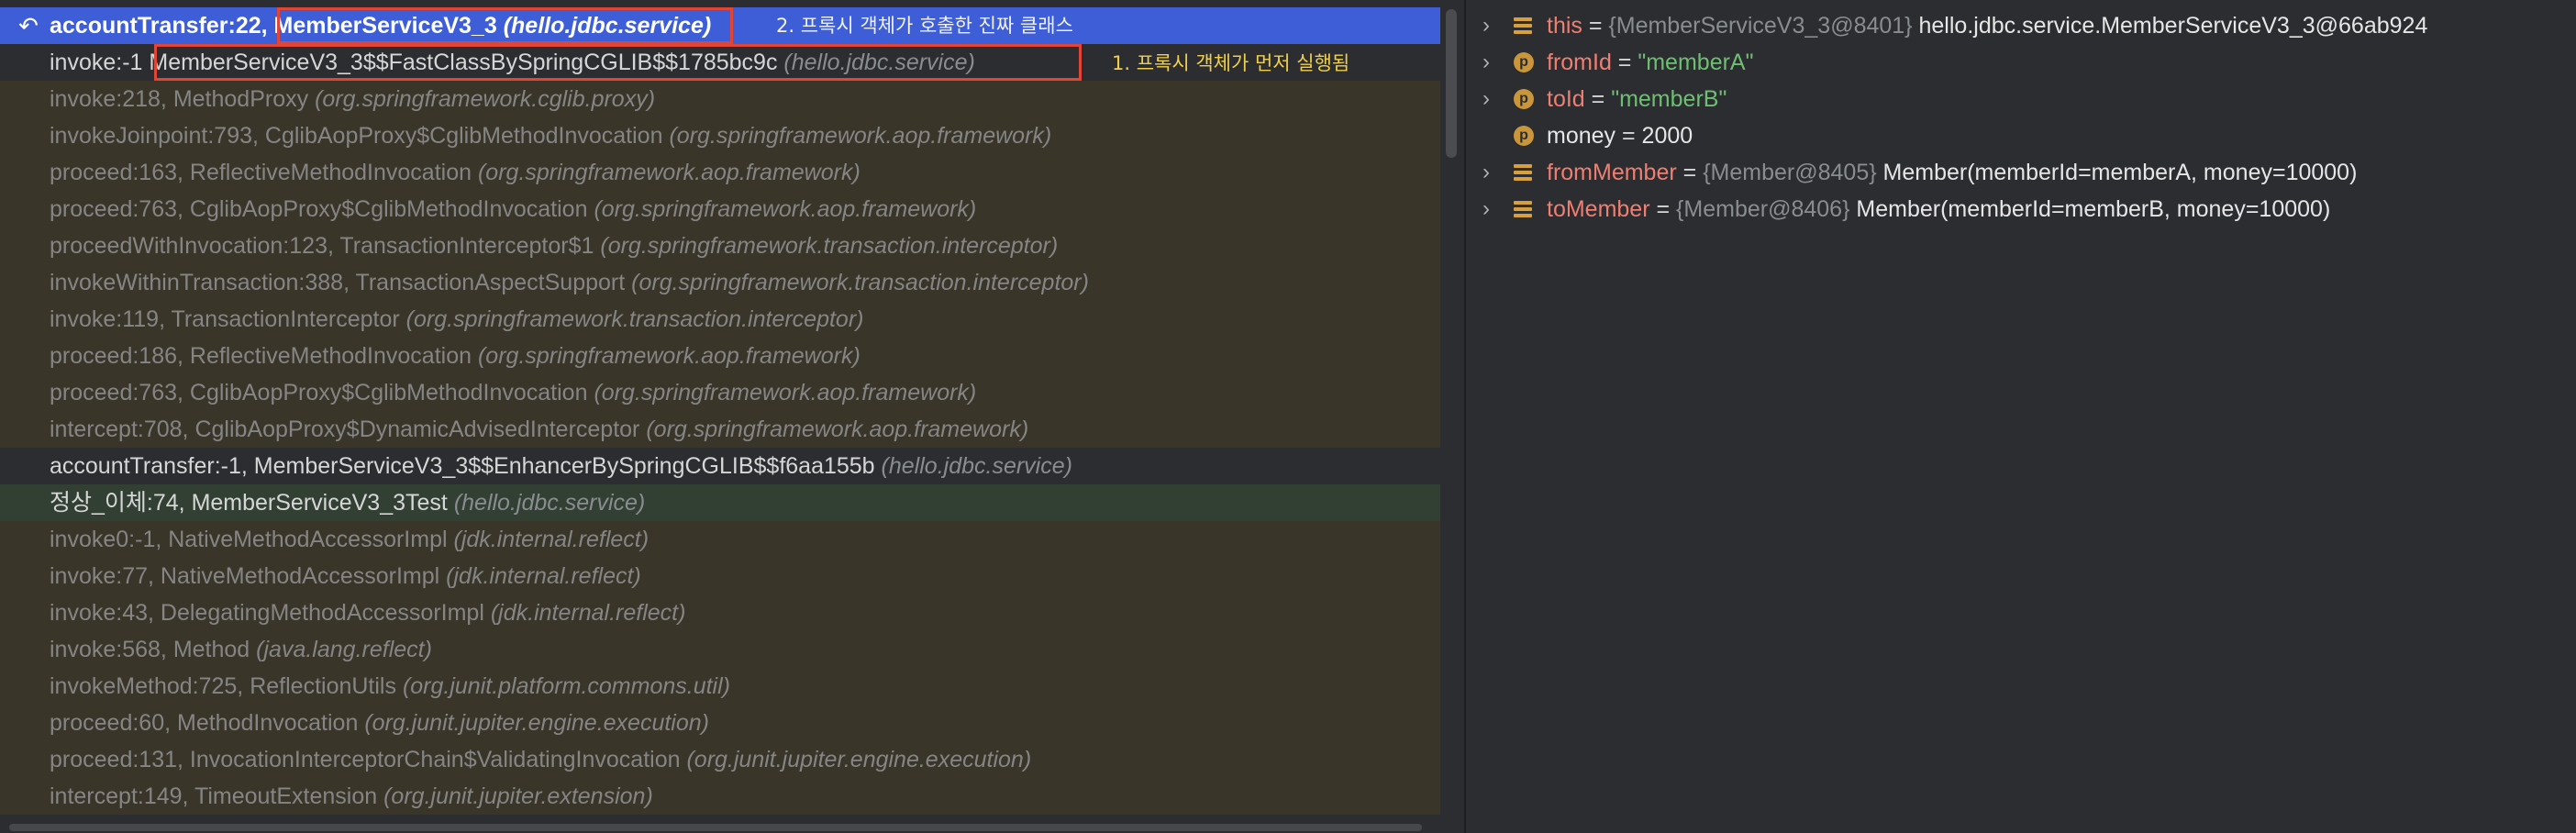 This screenshot has width=2576, height=833. What do you see at coordinates (2021, 63) in the screenshot?
I see `variable-row-fromId: › p fromId = "memberA"` at bounding box center [2021, 63].